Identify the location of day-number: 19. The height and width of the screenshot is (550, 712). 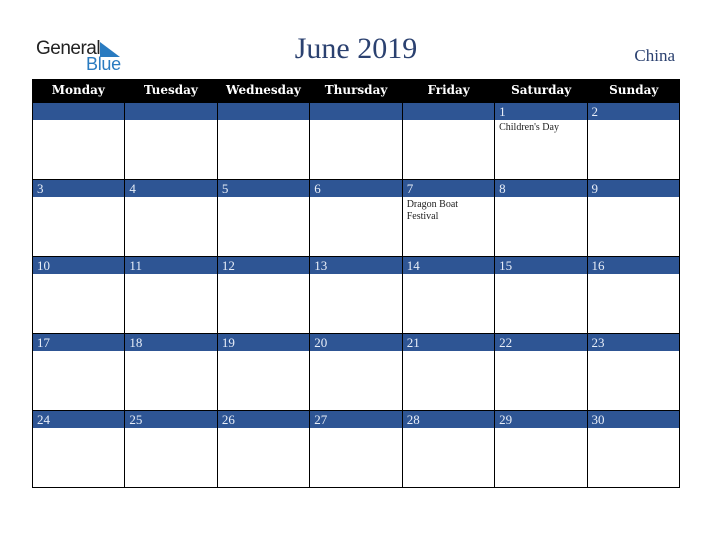
(263, 342).